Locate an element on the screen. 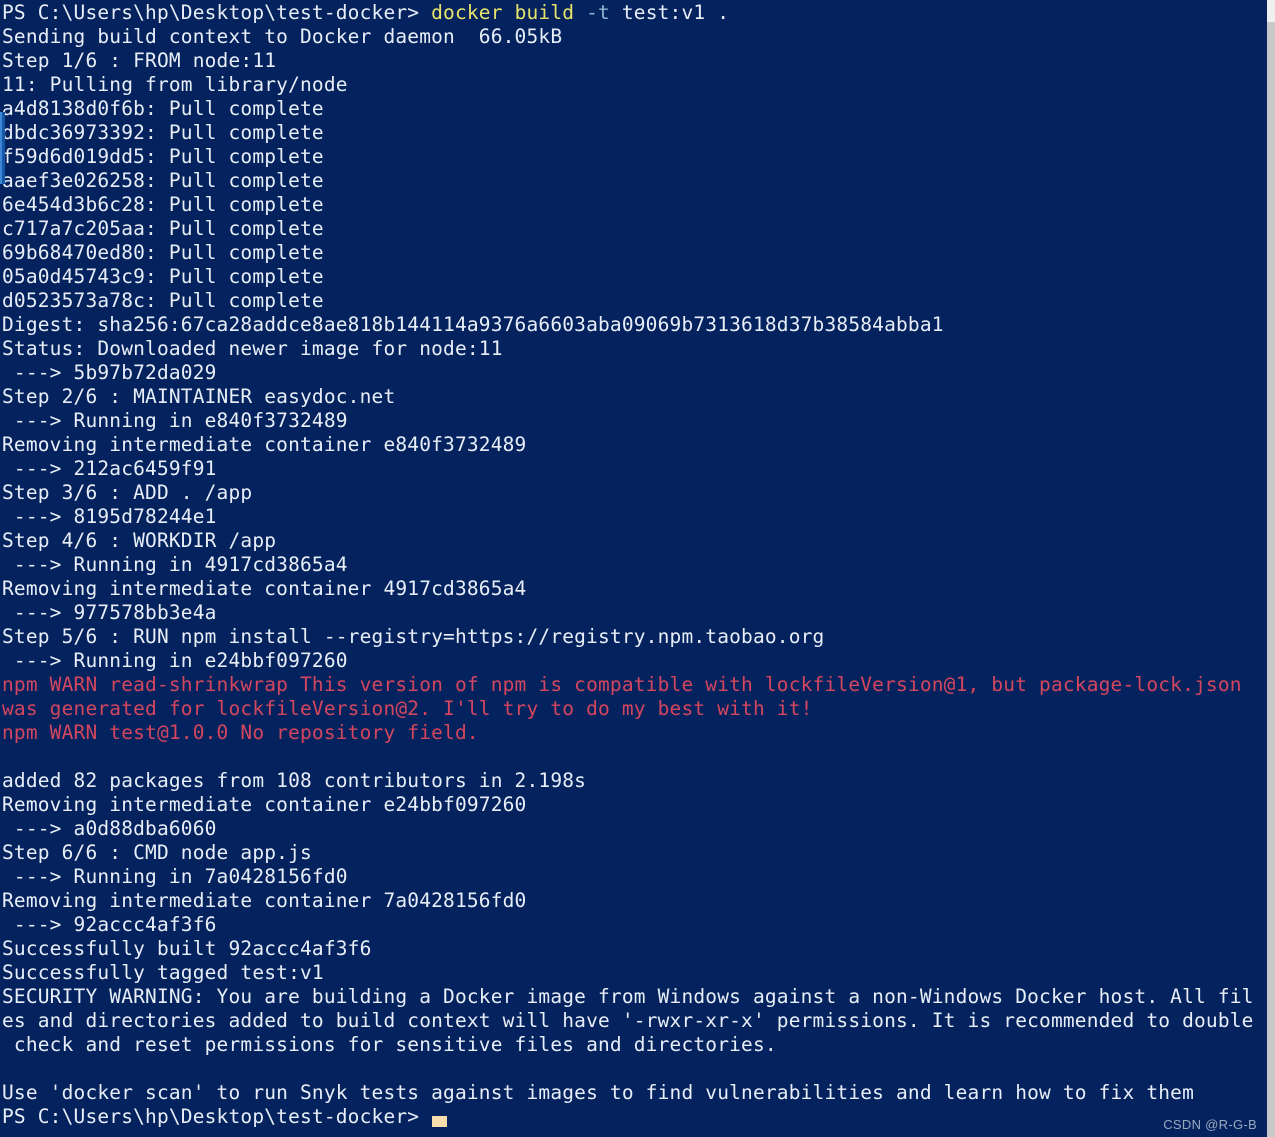 The height and width of the screenshot is (1137, 1275). line-pull-8-seg-0: 05a0d45743c9: Pull complete is located at coordinates (163, 276).